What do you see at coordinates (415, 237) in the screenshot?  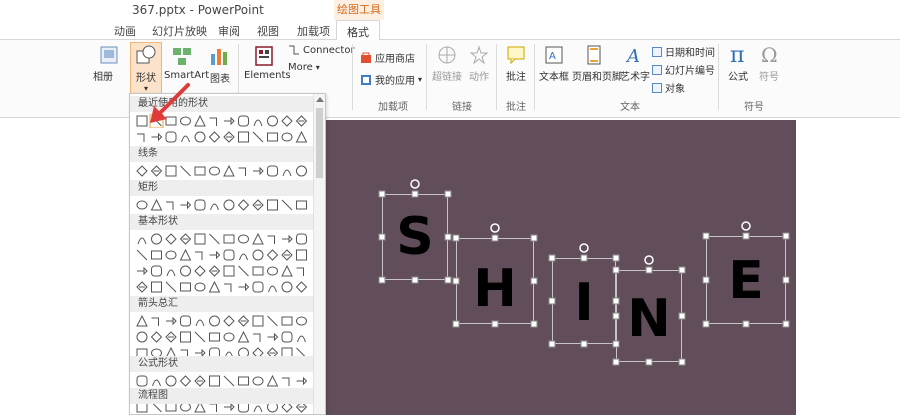 I see `letter-s-shape: S` at bounding box center [415, 237].